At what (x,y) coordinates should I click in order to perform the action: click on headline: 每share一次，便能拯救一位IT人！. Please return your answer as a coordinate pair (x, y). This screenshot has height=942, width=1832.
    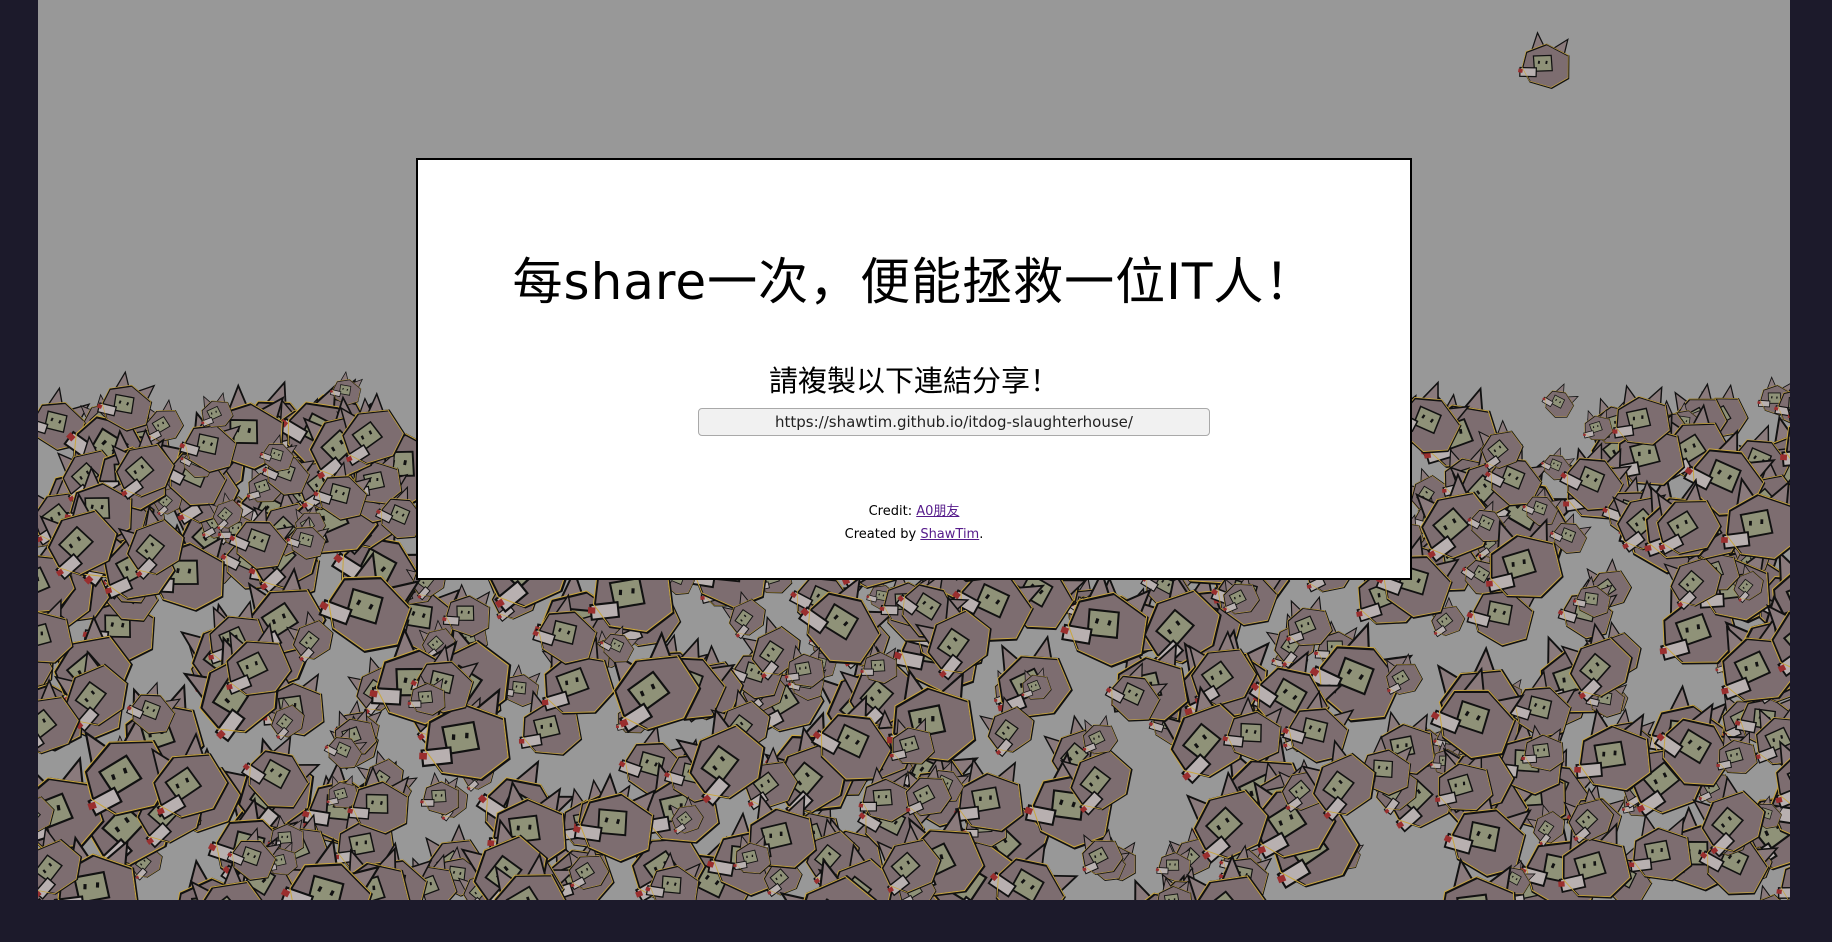
    Looking at the image, I should click on (914, 282).